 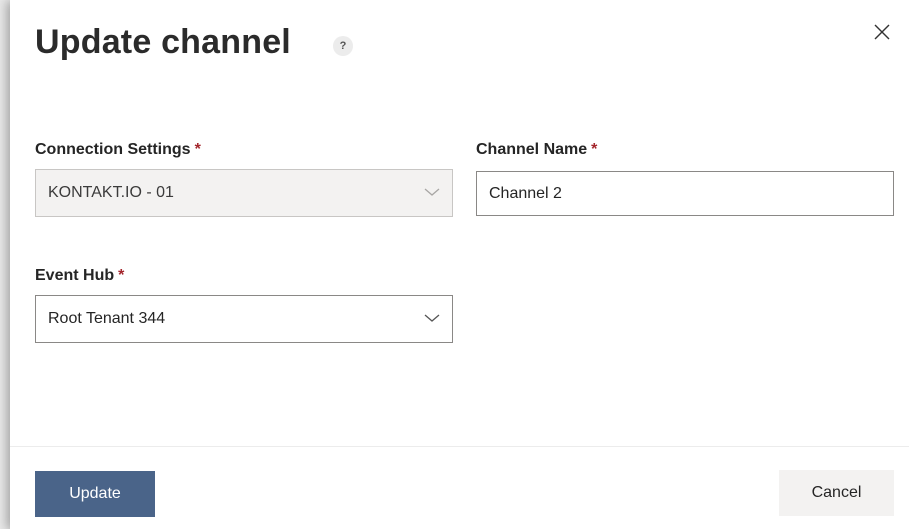 I want to click on channel-name-input: Channel 2, so click(x=685, y=193).